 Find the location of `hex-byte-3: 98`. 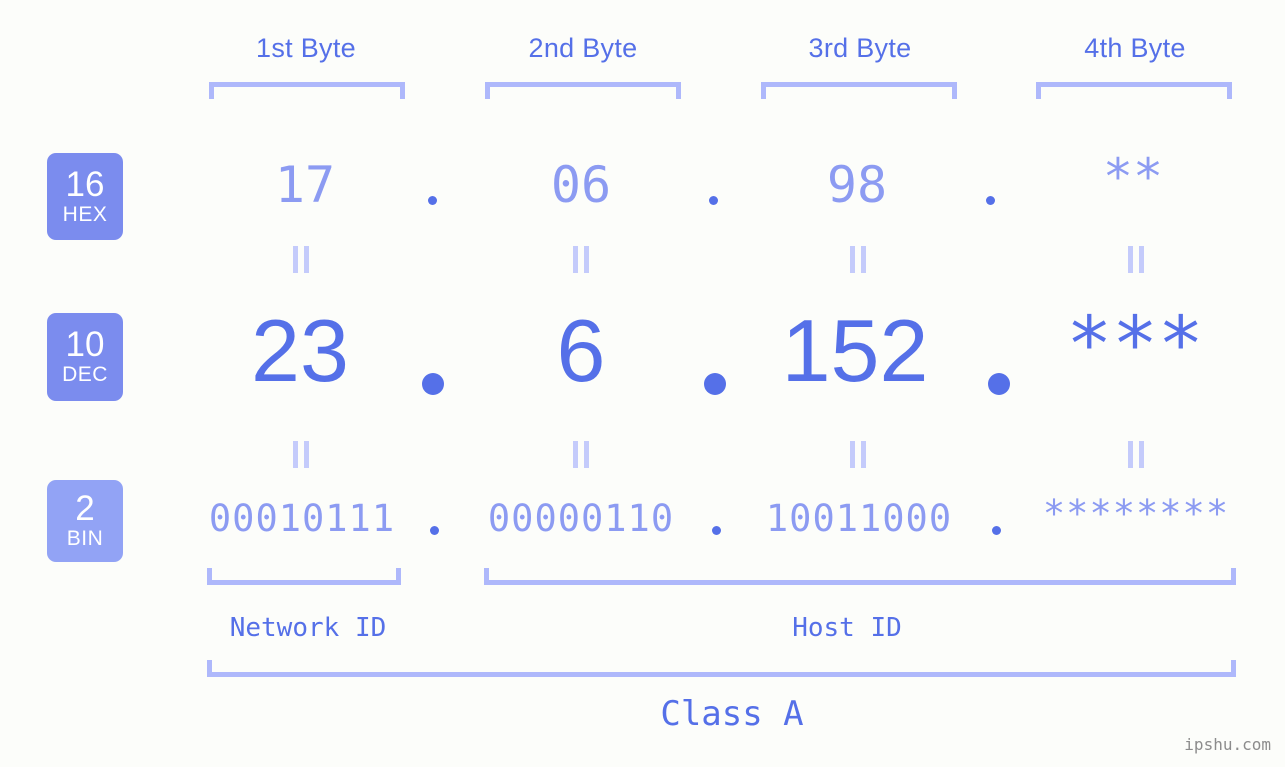

hex-byte-3: 98 is located at coordinates (857, 185).